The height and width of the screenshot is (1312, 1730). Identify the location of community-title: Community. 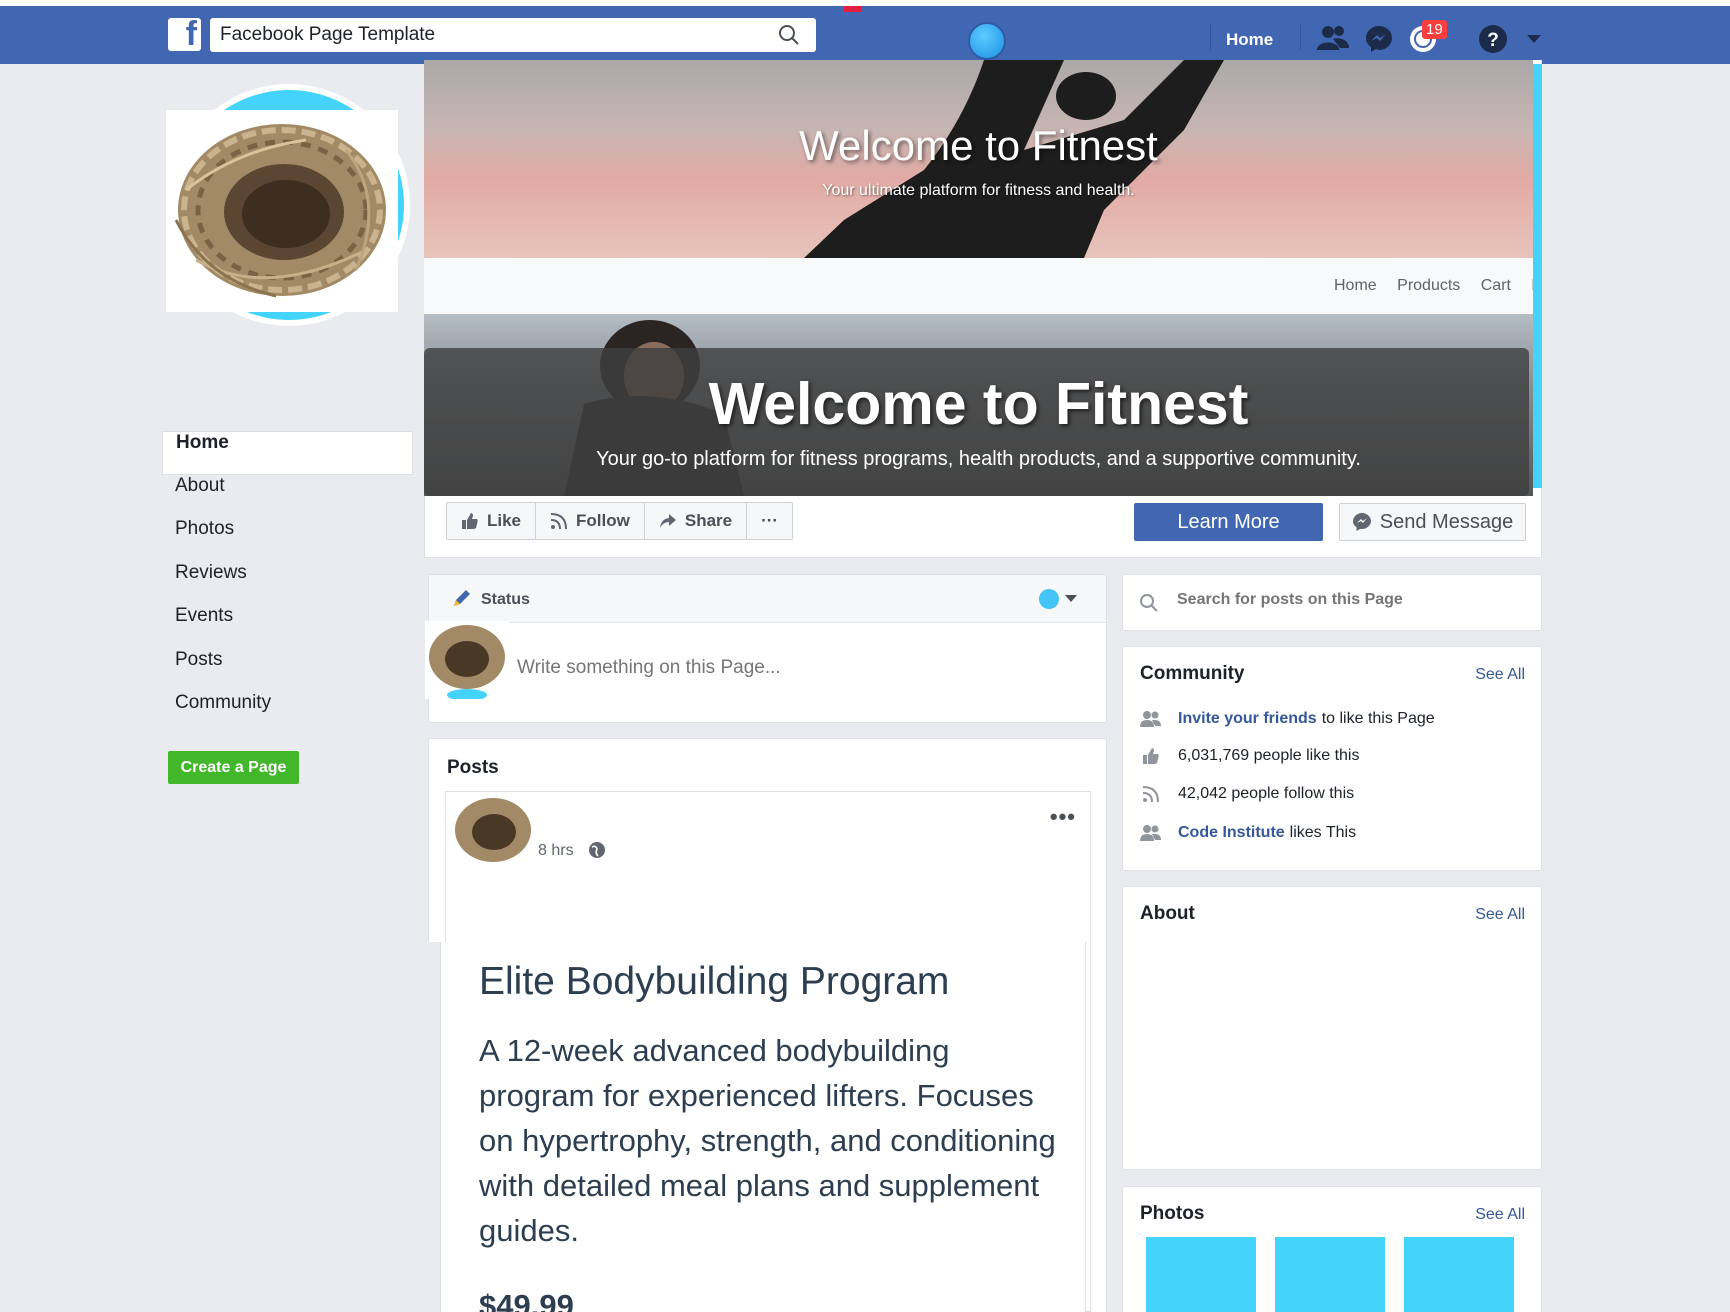
(1192, 673).